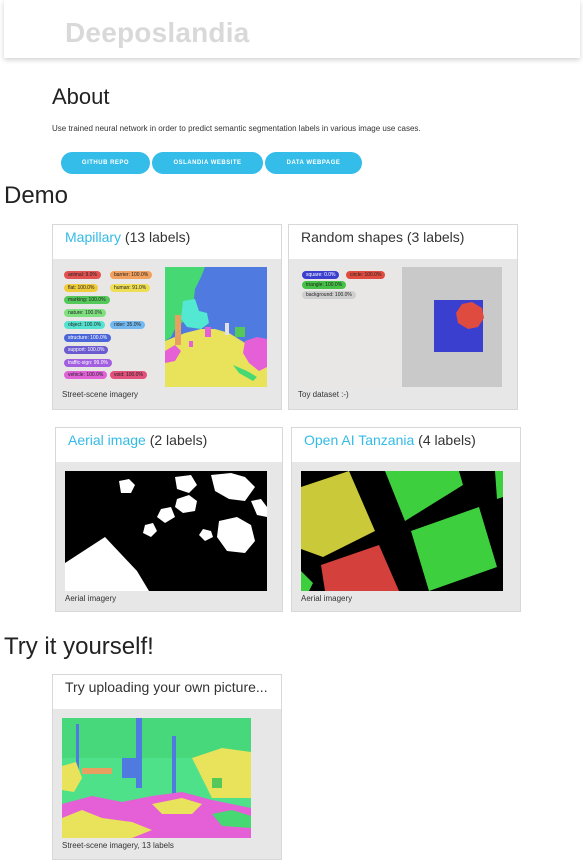  Describe the element at coordinates (79, 646) in the screenshot. I see `try-heading: Try it yourself!` at that location.